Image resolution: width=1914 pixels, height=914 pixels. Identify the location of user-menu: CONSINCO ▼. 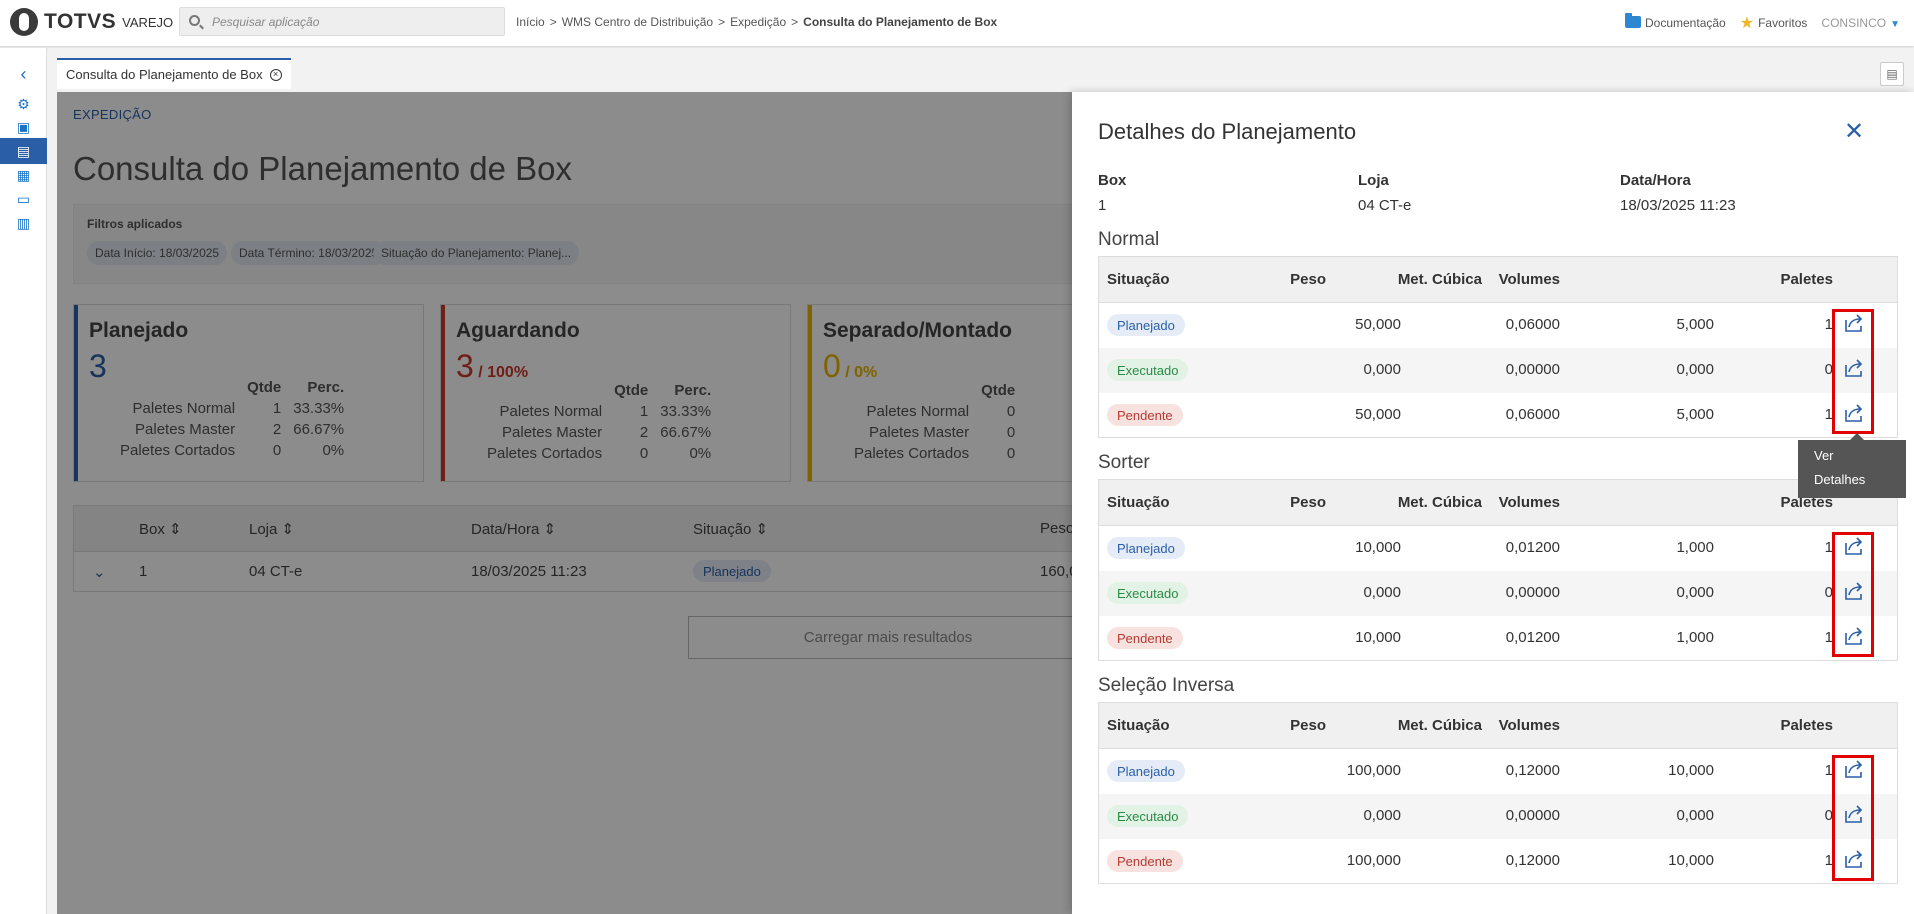
(1860, 23).